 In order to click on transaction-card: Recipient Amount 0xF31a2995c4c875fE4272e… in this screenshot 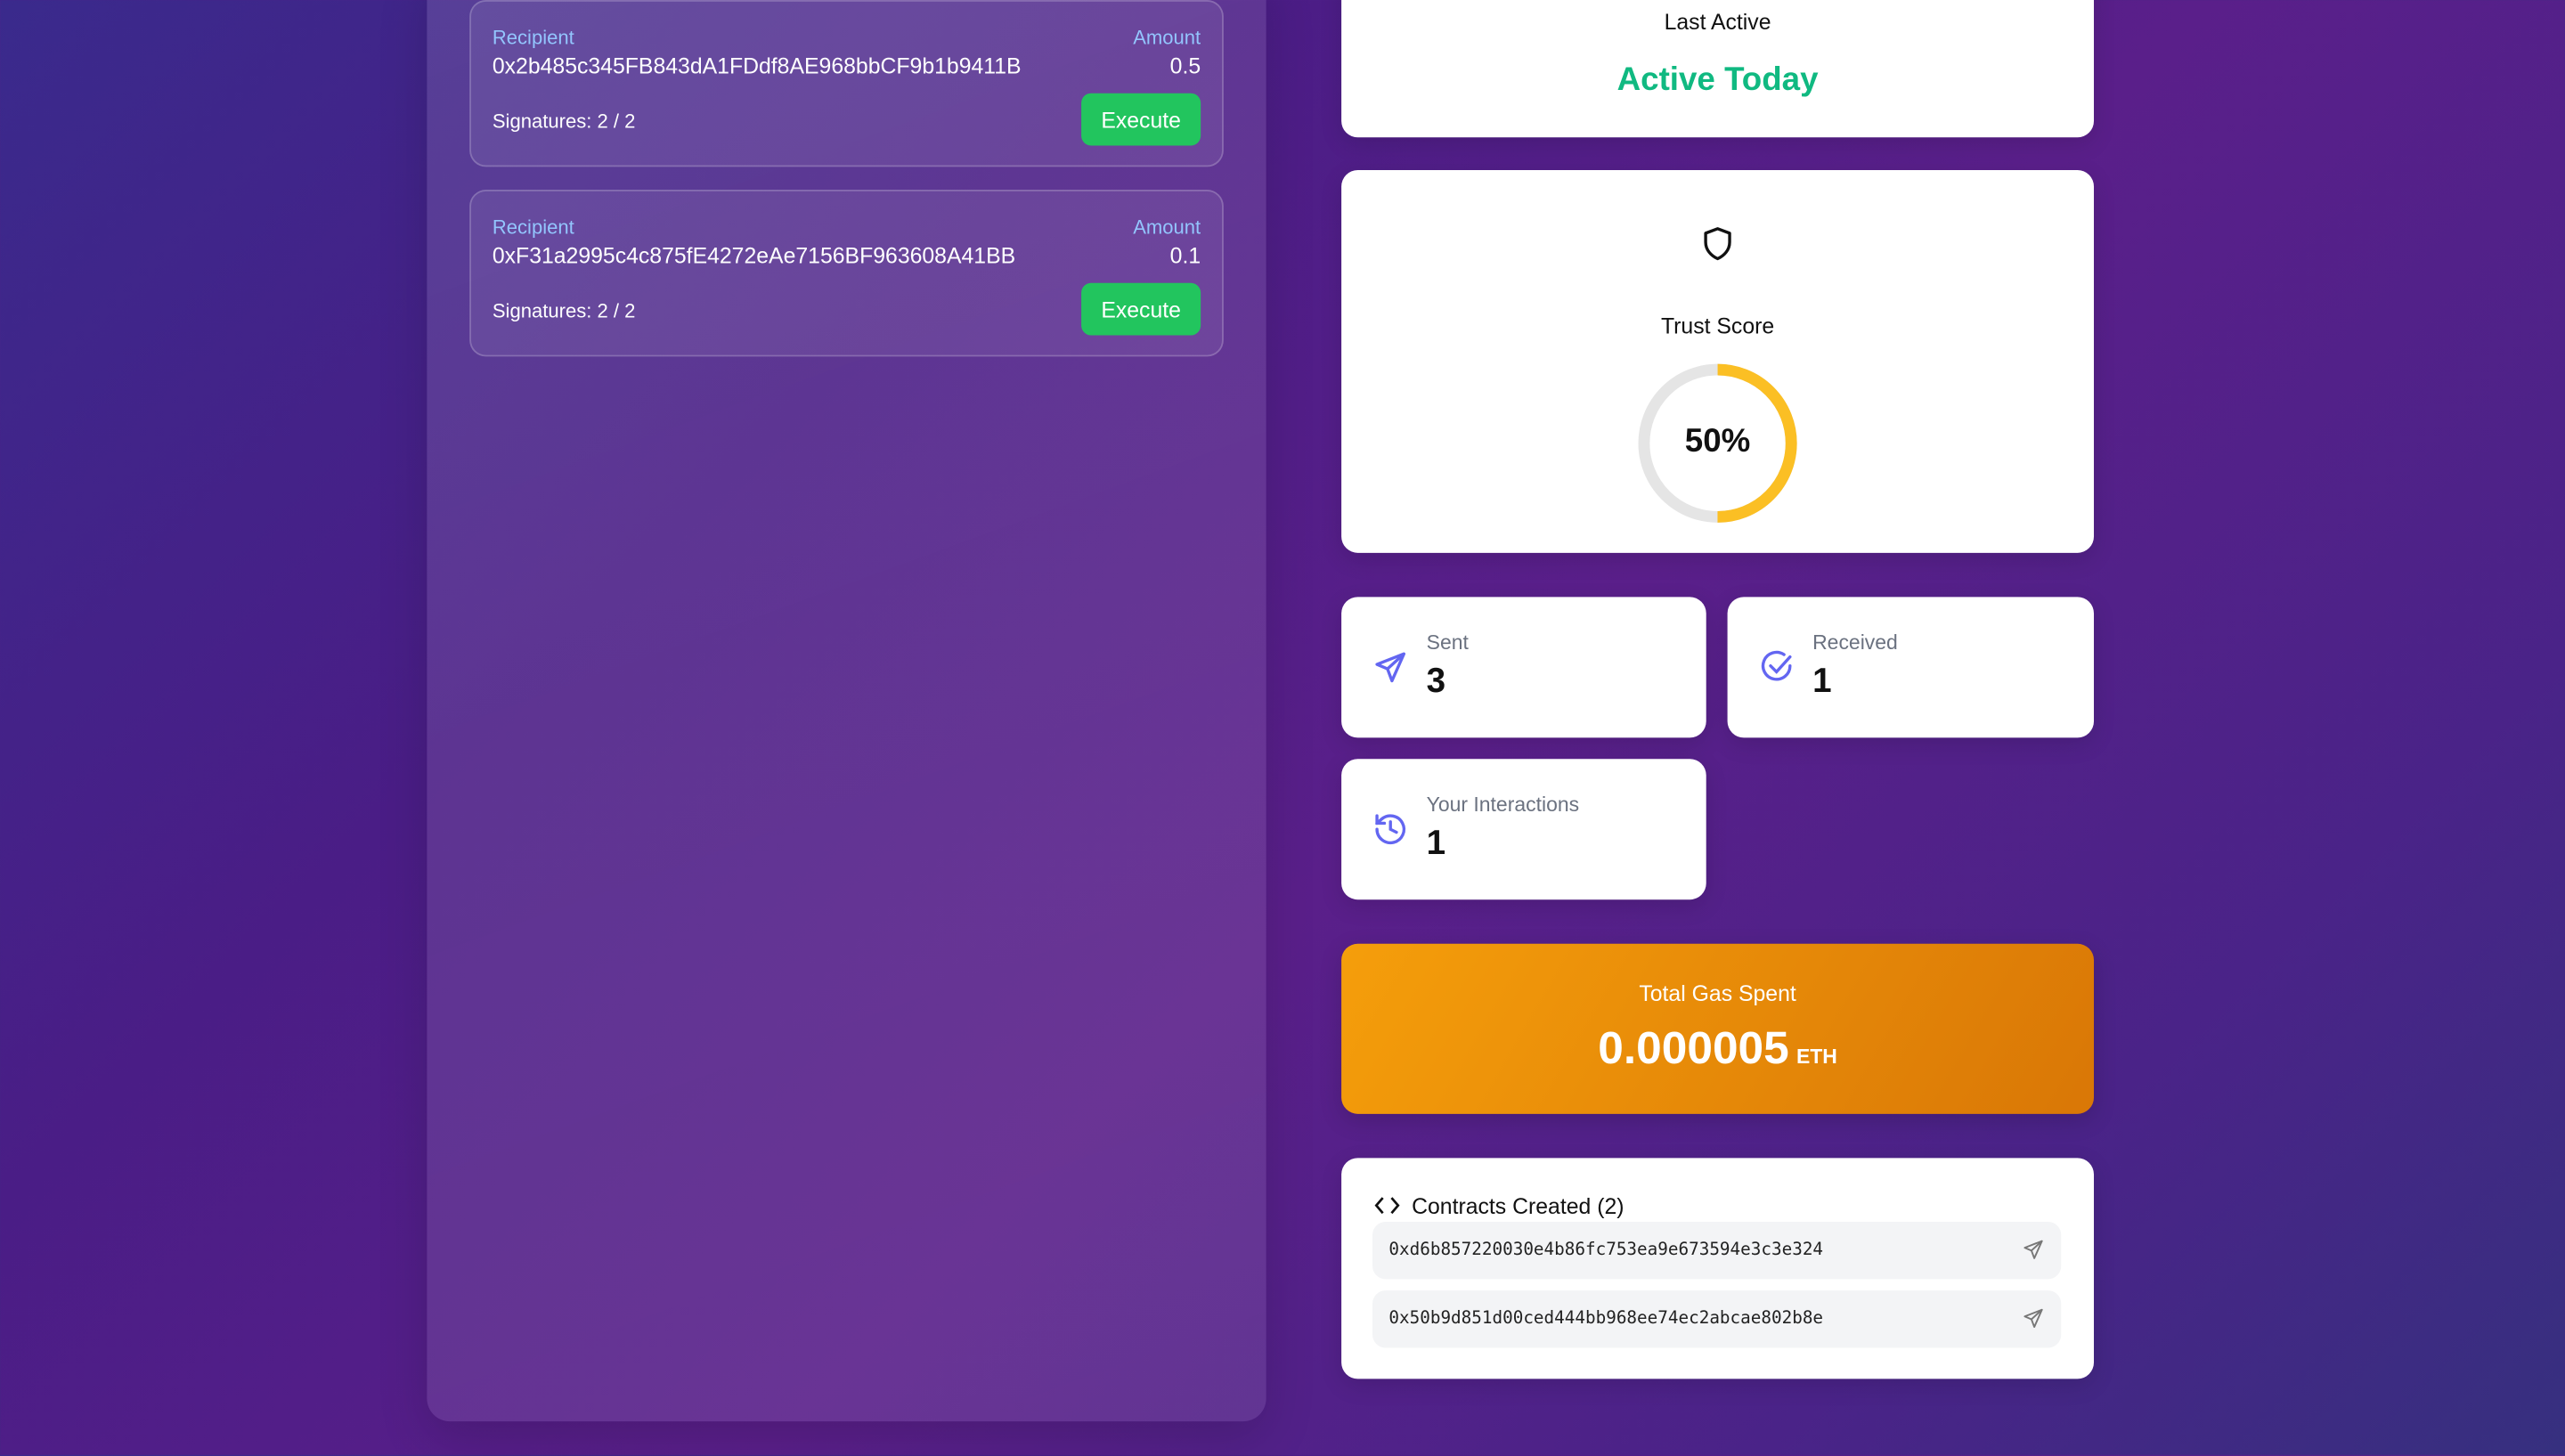, I will do `click(846, 273)`.